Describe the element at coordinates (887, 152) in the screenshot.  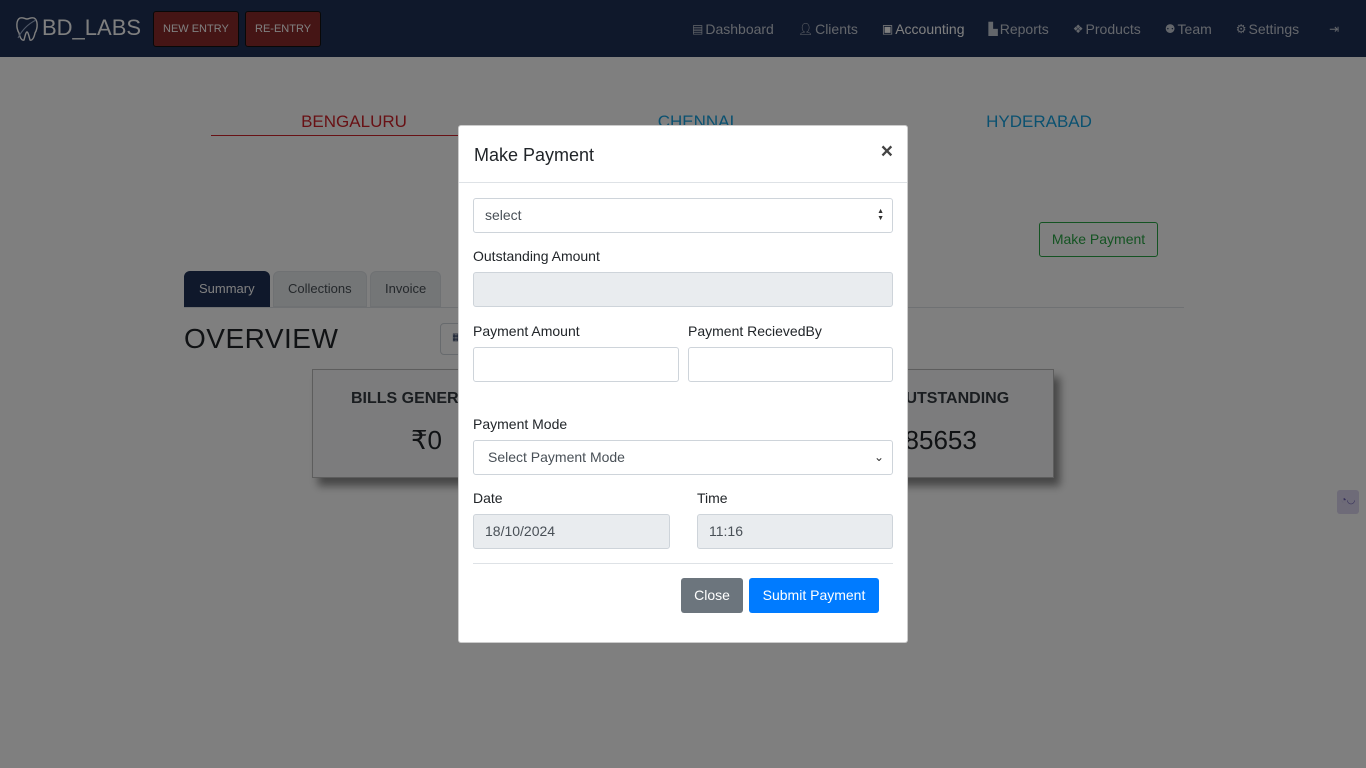
I see `close-icon: ×` at that location.